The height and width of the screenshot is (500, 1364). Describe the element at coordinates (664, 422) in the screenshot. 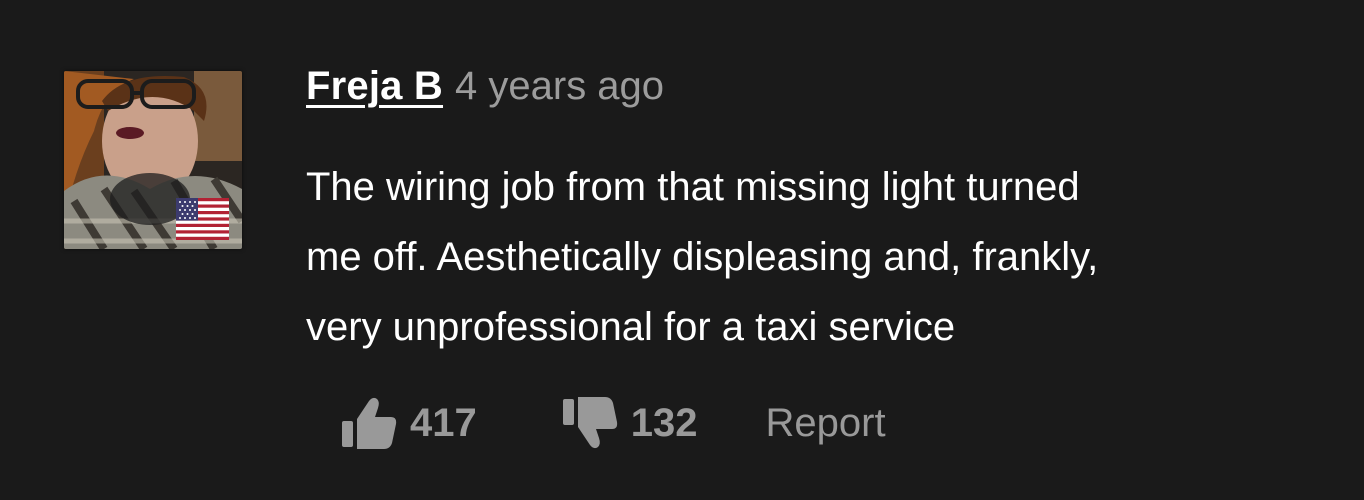

I see `downvote-count: 132` at that location.